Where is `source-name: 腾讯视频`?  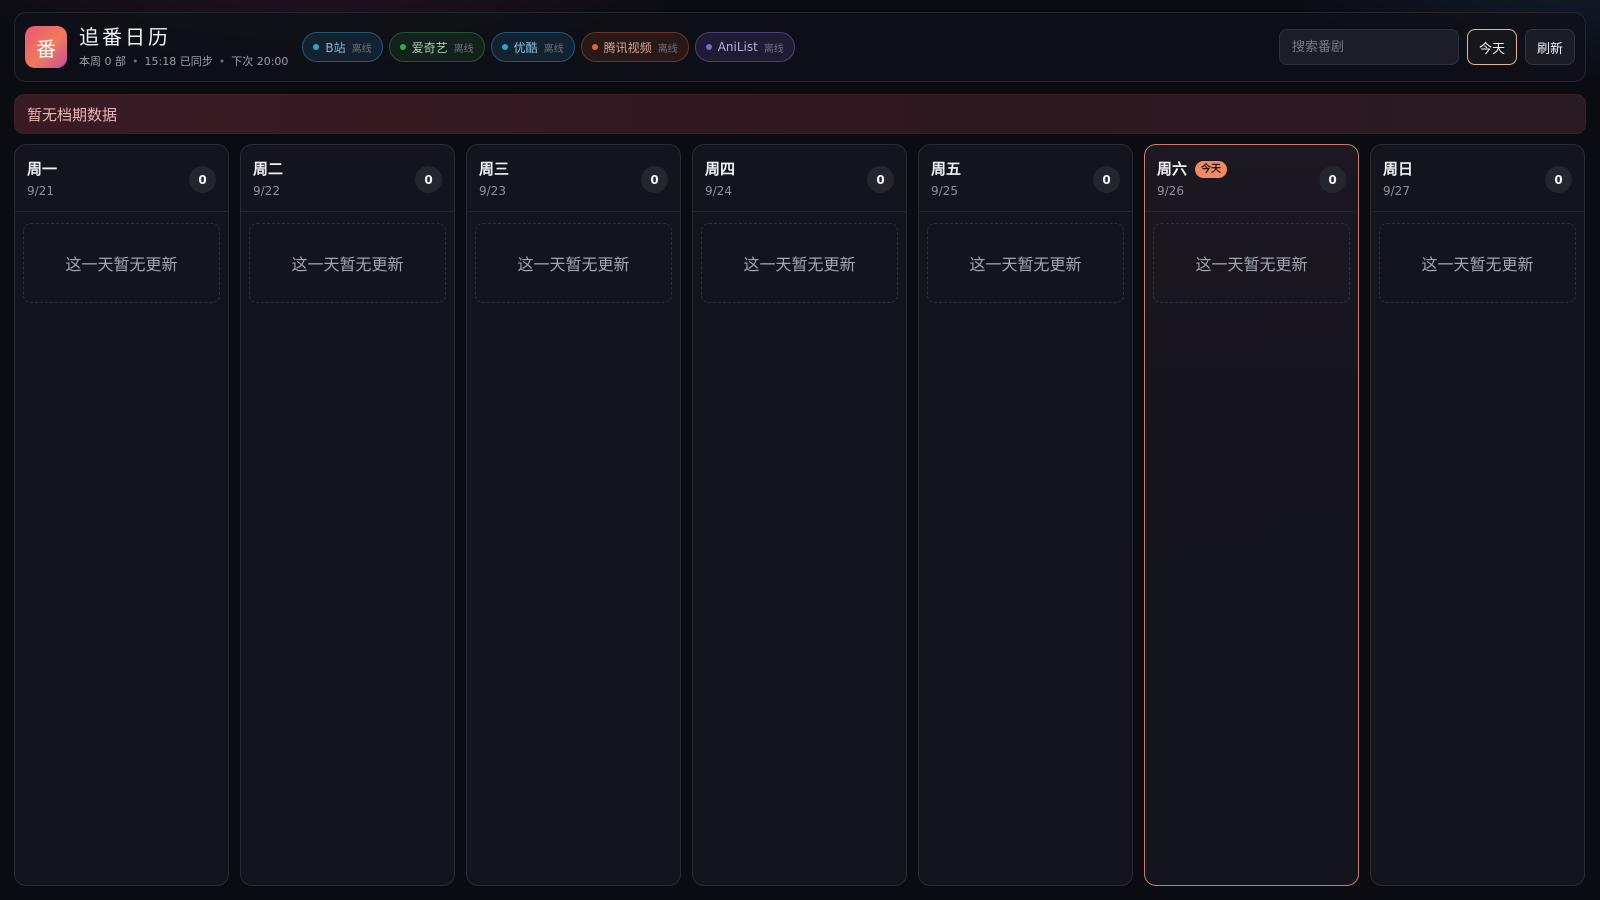
source-name: 腾讯视频 is located at coordinates (627, 47).